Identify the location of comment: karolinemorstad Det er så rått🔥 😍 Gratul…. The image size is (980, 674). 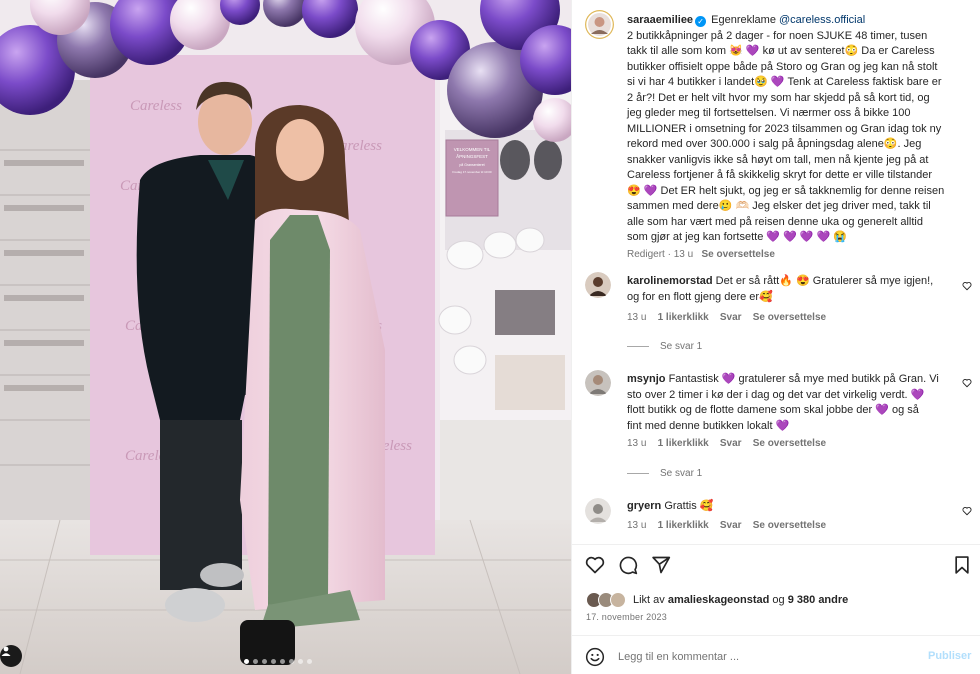
(792, 298).